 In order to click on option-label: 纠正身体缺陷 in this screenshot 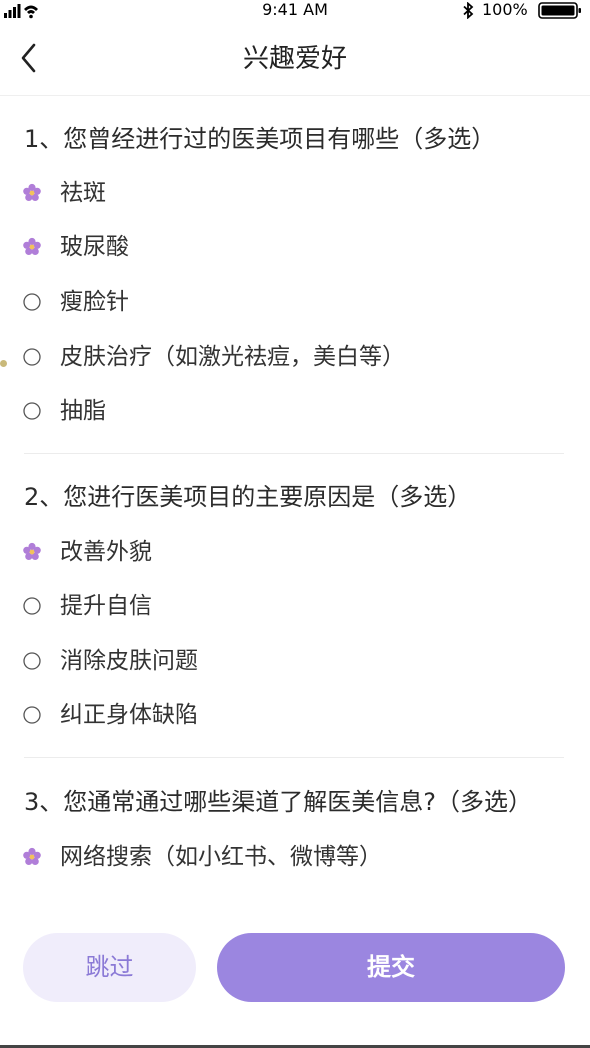, I will do `click(129, 715)`.